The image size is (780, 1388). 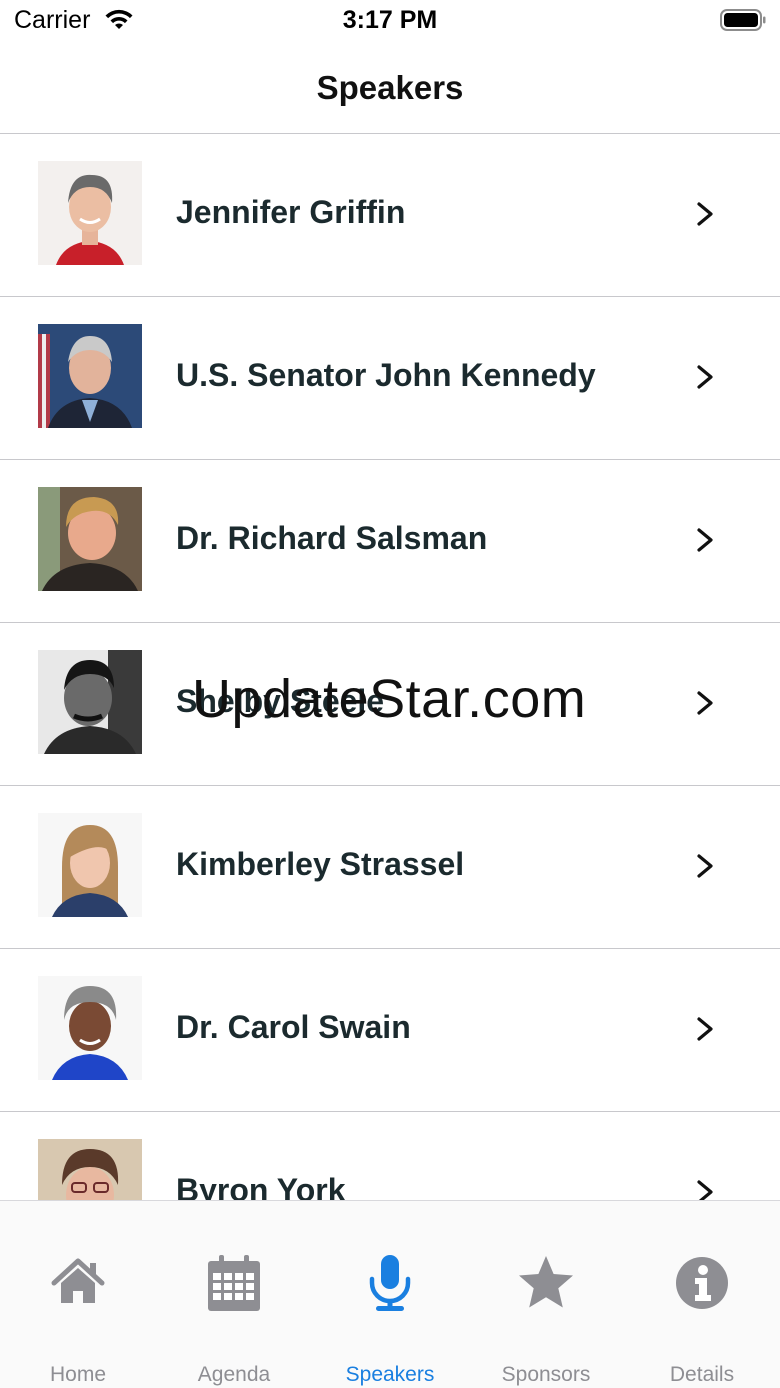 What do you see at coordinates (261, 1186) in the screenshot?
I see `speaker-name: Byron York` at bounding box center [261, 1186].